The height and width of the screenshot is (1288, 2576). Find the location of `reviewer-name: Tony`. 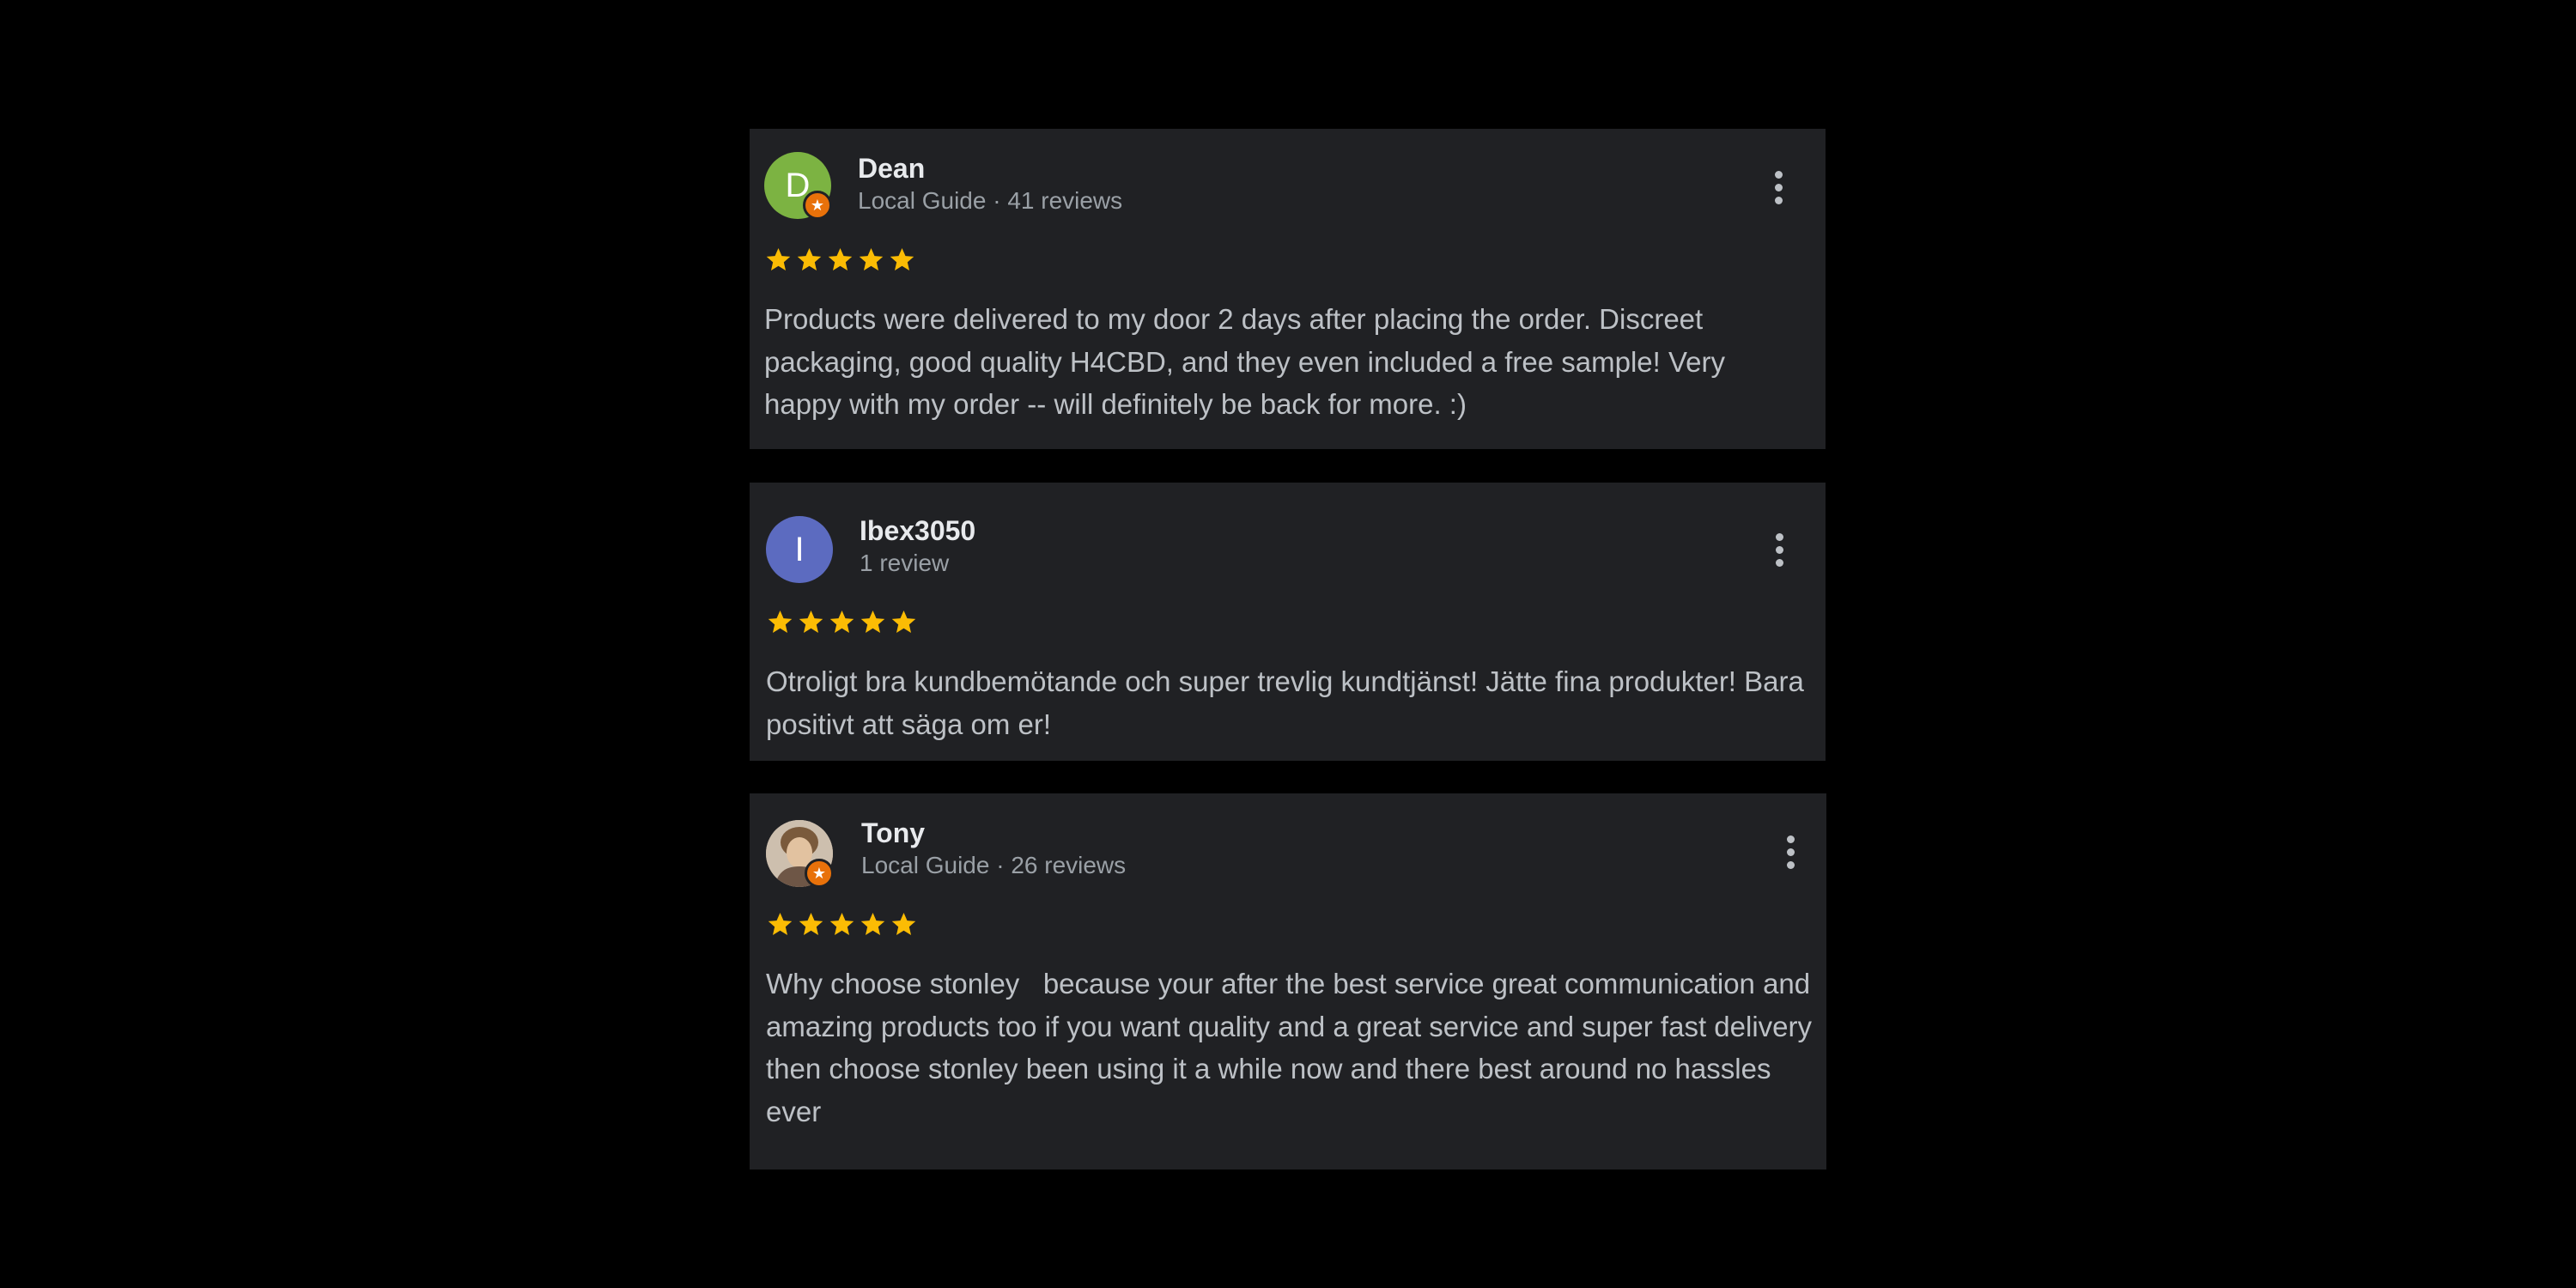

reviewer-name: Tony is located at coordinates (893, 833).